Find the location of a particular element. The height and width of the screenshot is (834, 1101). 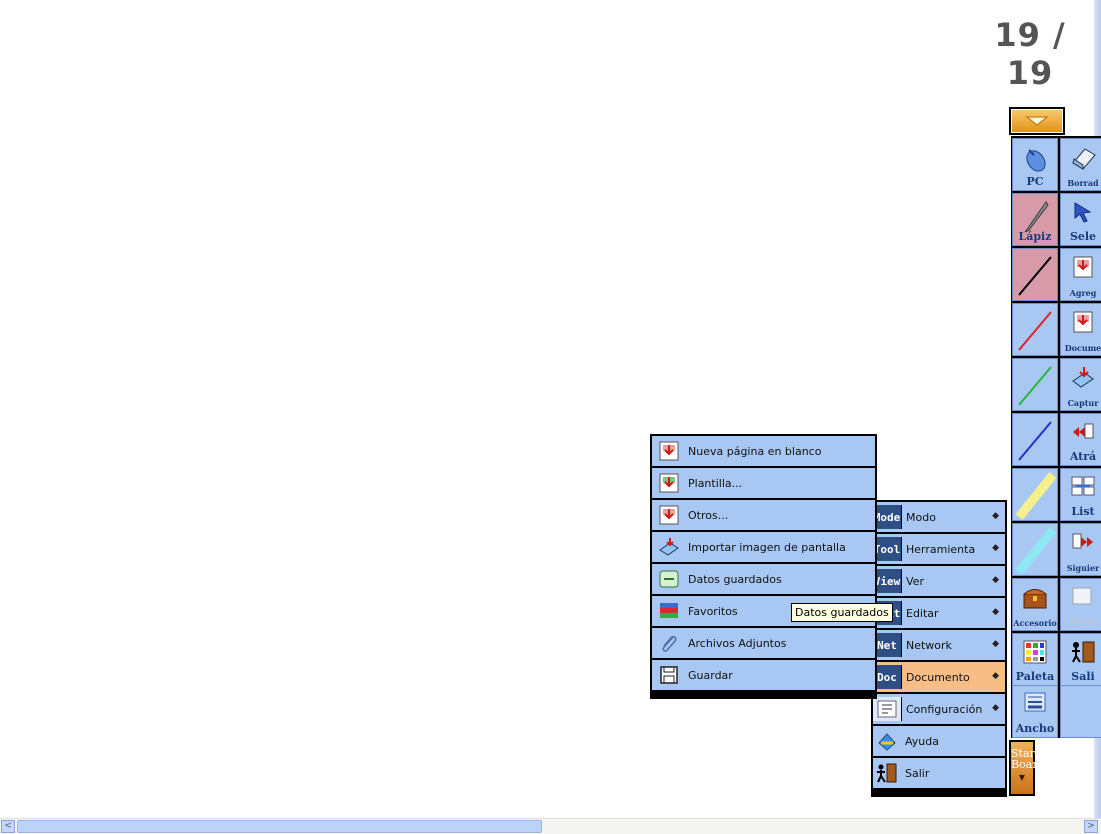

menu-item-edit: EditEditar◆ is located at coordinates (939, 613).